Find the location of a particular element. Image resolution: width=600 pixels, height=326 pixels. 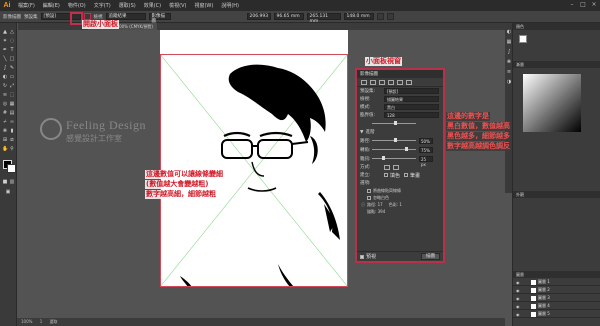

black-white-icon is located at coordinates (400, 82).